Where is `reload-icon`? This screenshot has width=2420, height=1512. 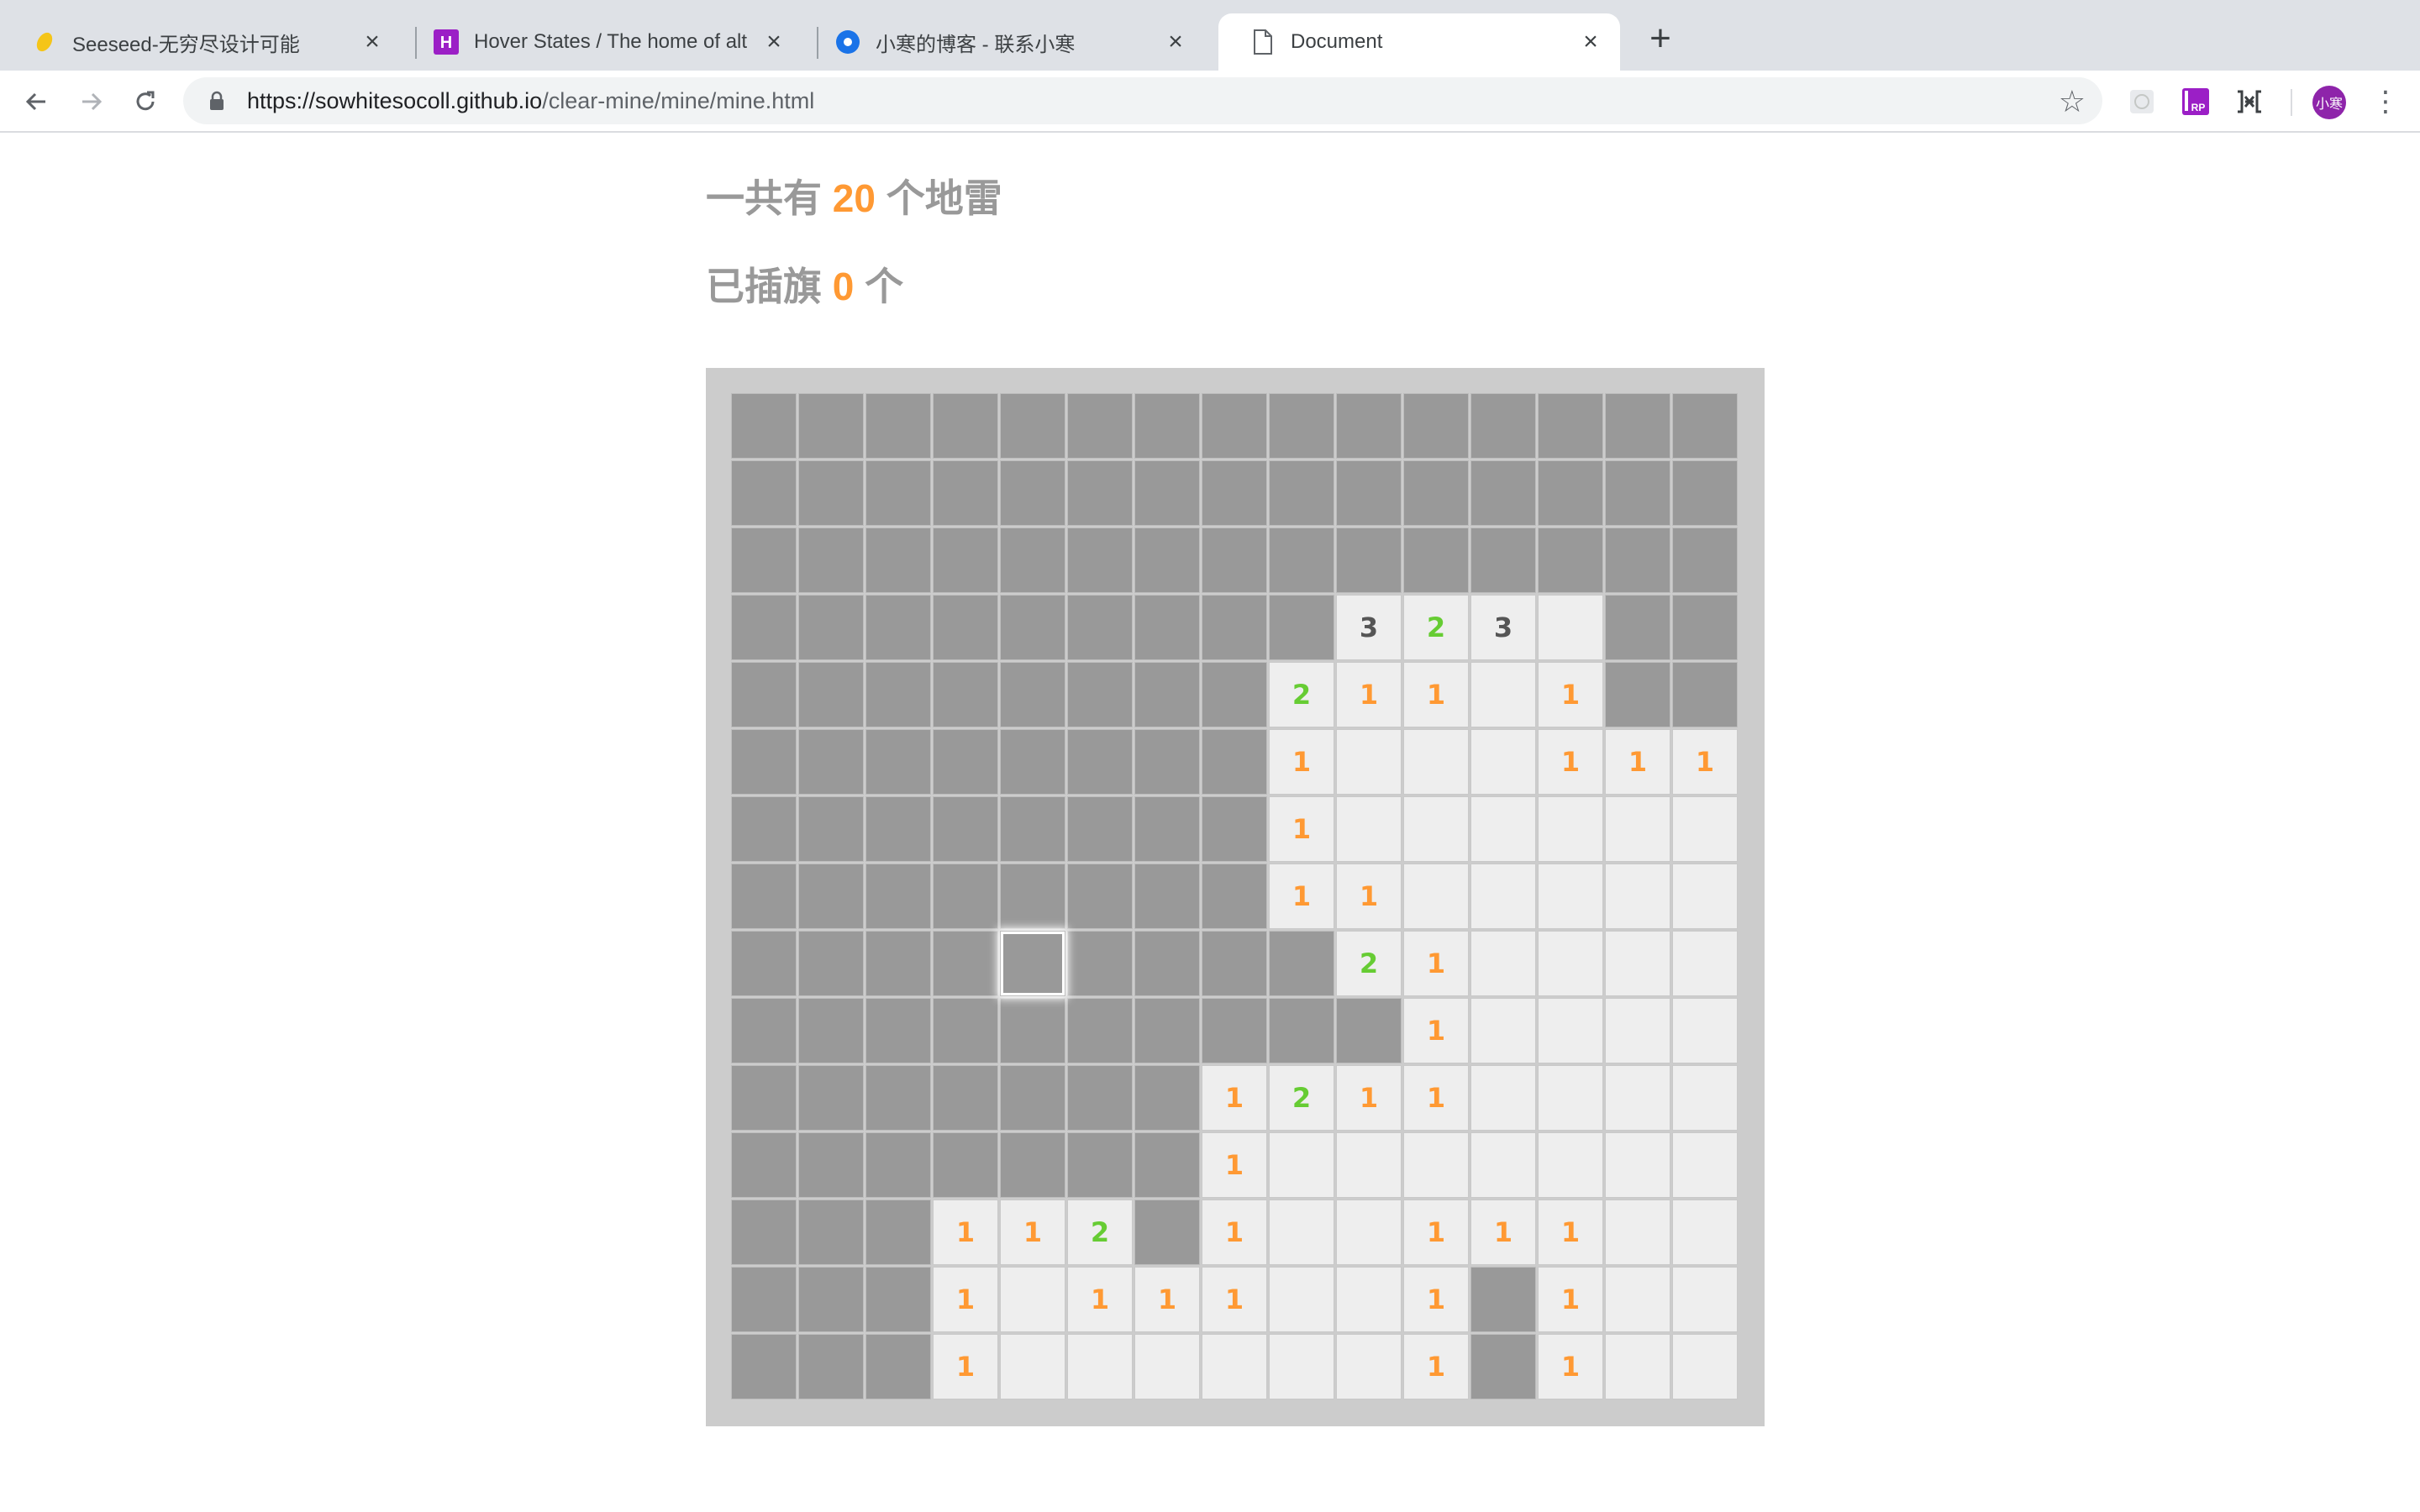
reload-icon is located at coordinates (146, 101).